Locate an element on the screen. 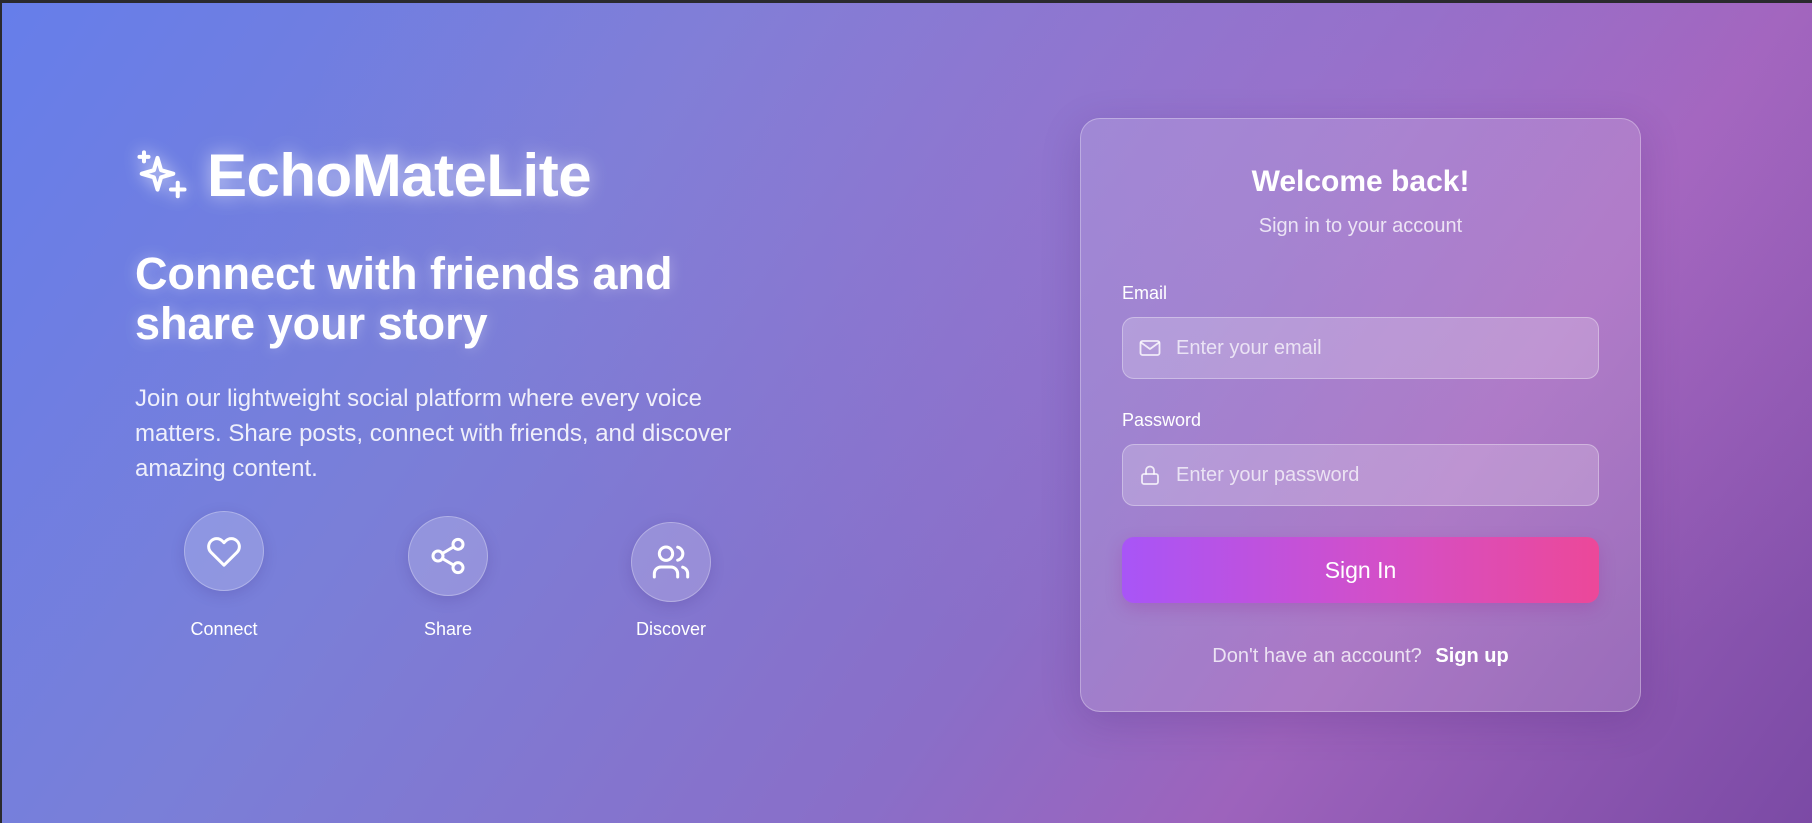  lock-icon is located at coordinates (1150, 475).